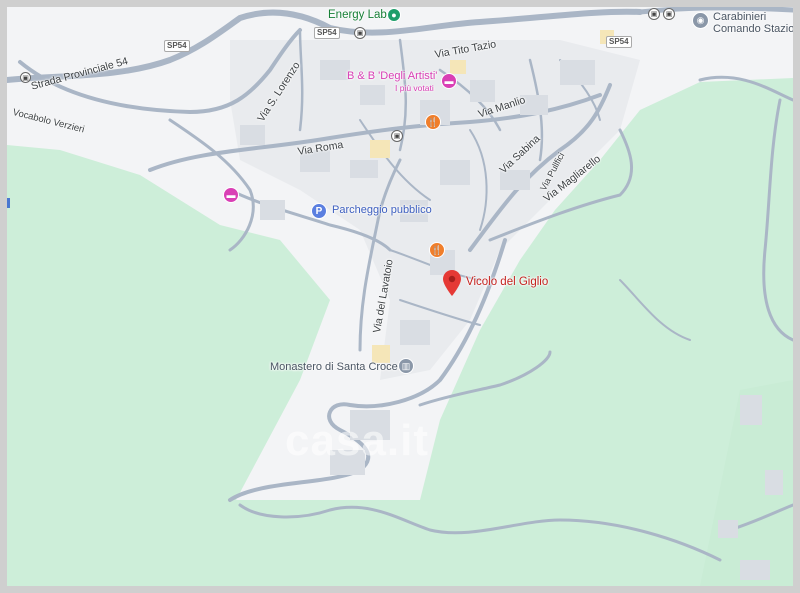  I want to click on monastery-icon: ▥, so click(406, 366).